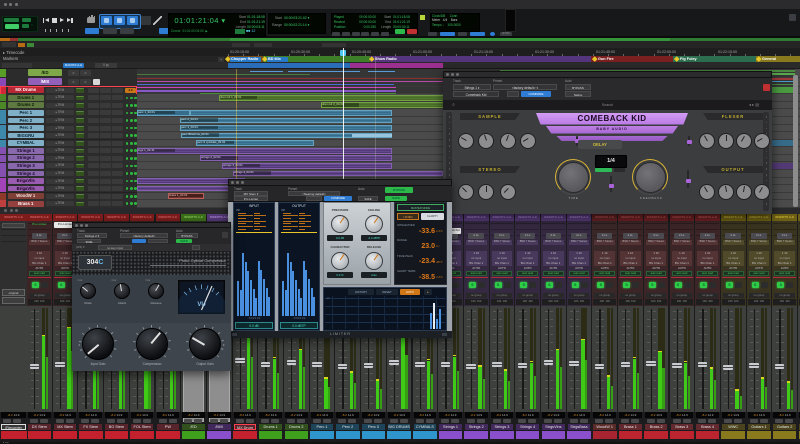 The image size is (800, 444). Describe the element at coordinates (201, 305) in the screenshot. I see `svg-text: VU` at that location.